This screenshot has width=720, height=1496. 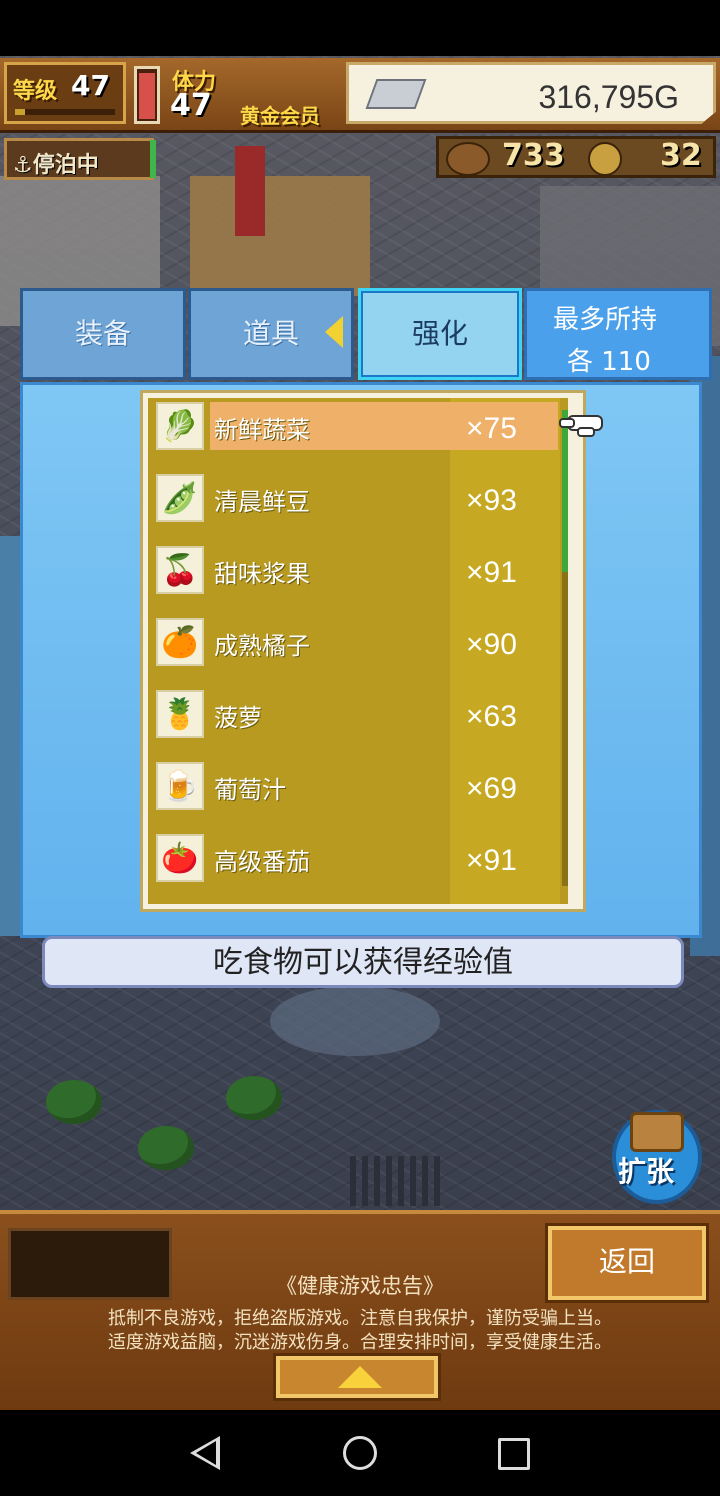 What do you see at coordinates (581, 426) in the screenshot?
I see `pointing-hand-icon` at bounding box center [581, 426].